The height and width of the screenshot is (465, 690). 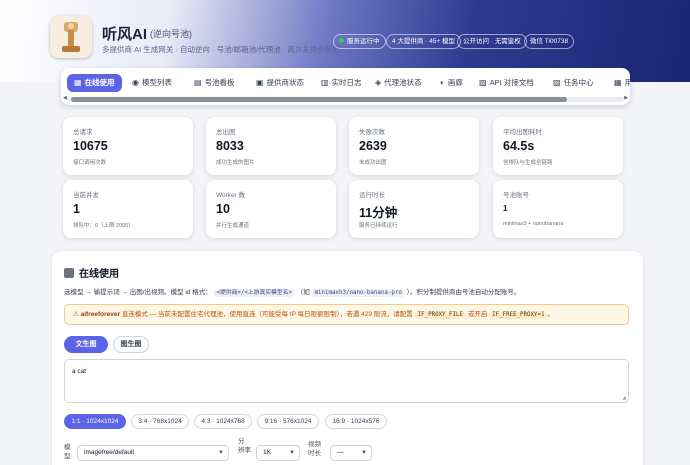 I want to click on ratio-1-1-button: 1:1 · 1024x1024, so click(x=95, y=421).